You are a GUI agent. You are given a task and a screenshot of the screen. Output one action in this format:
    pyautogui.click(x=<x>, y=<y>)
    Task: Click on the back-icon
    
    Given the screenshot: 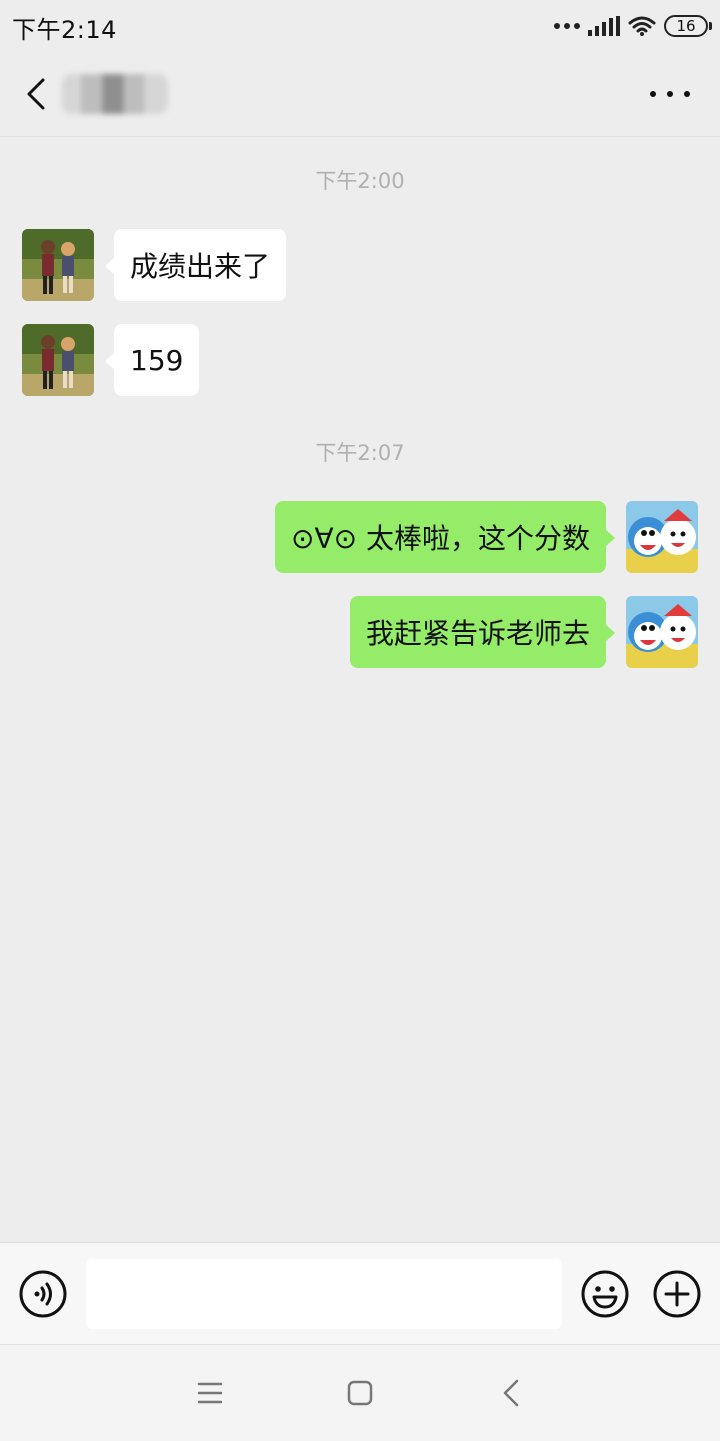 What is the action you would take?
    pyautogui.click(x=511, y=1393)
    